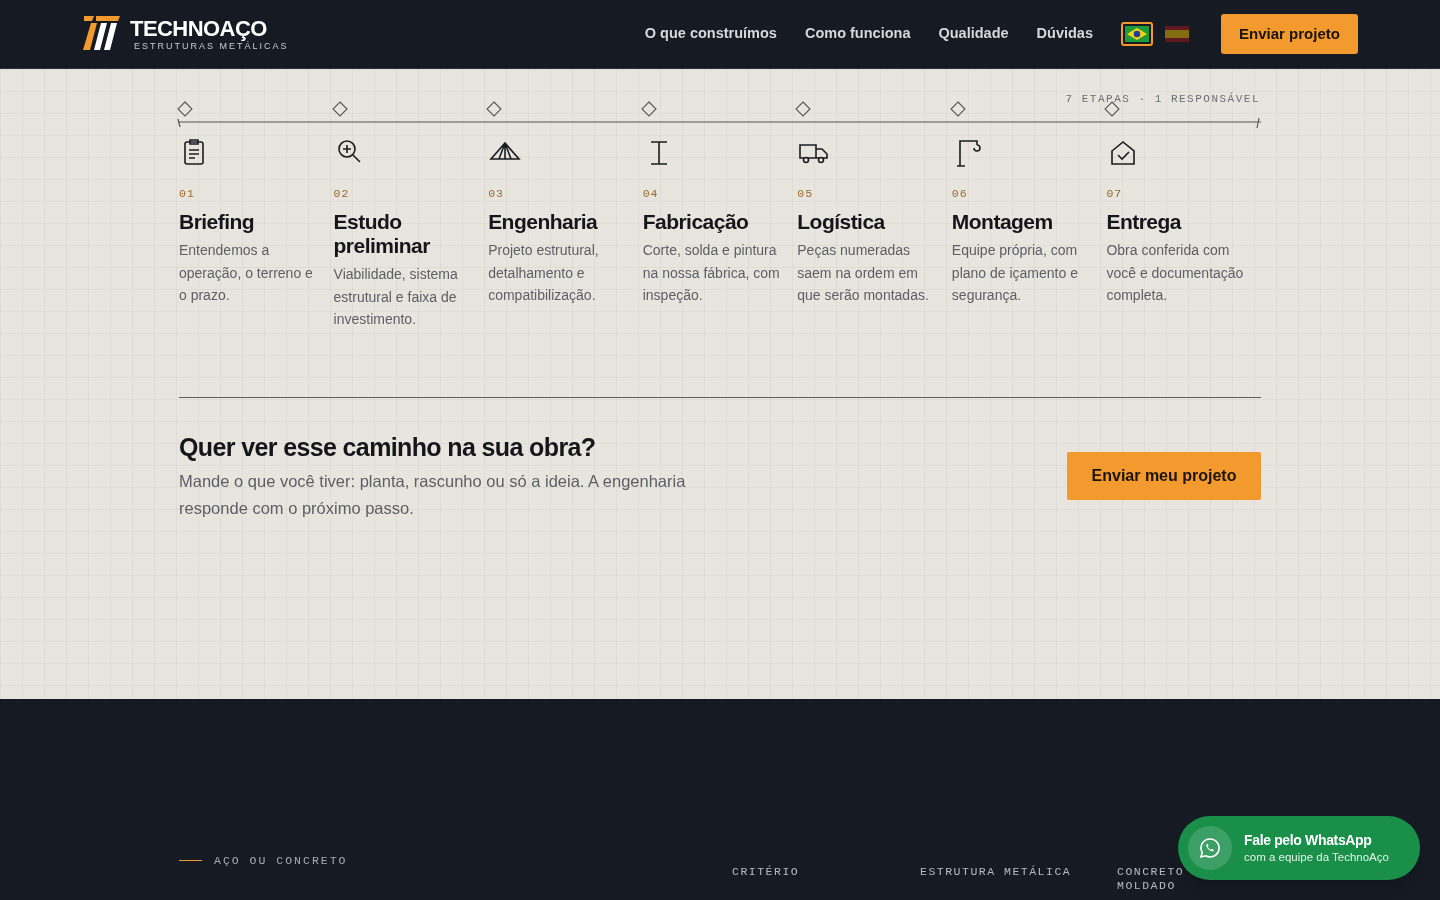  I want to click on nav-link: O que construímos, so click(710, 34).